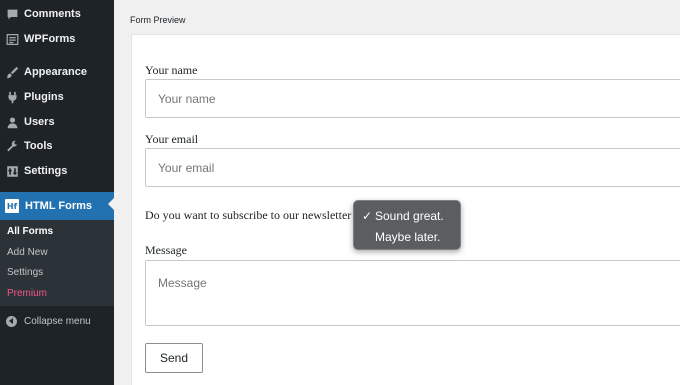 This screenshot has width=680, height=385. I want to click on submenu-settings: Settings, so click(25, 272).